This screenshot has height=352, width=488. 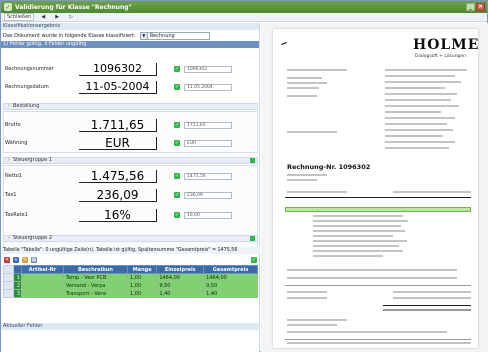 What do you see at coordinates (118, 69) in the screenshot?
I see `field-value-image: 1096302` at bounding box center [118, 69].